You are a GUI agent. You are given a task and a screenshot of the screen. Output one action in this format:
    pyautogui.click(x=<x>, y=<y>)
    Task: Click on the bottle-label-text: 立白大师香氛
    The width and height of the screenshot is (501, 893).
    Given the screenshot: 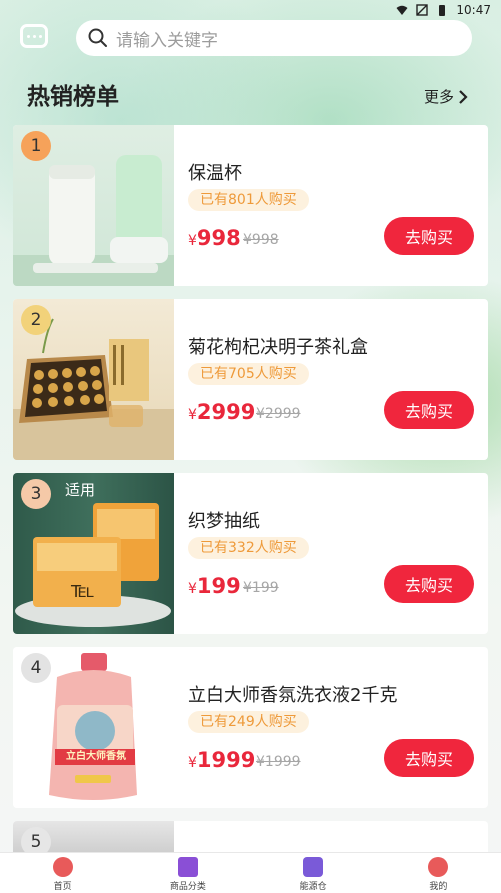 What is the action you would take?
    pyautogui.click(x=96, y=756)
    